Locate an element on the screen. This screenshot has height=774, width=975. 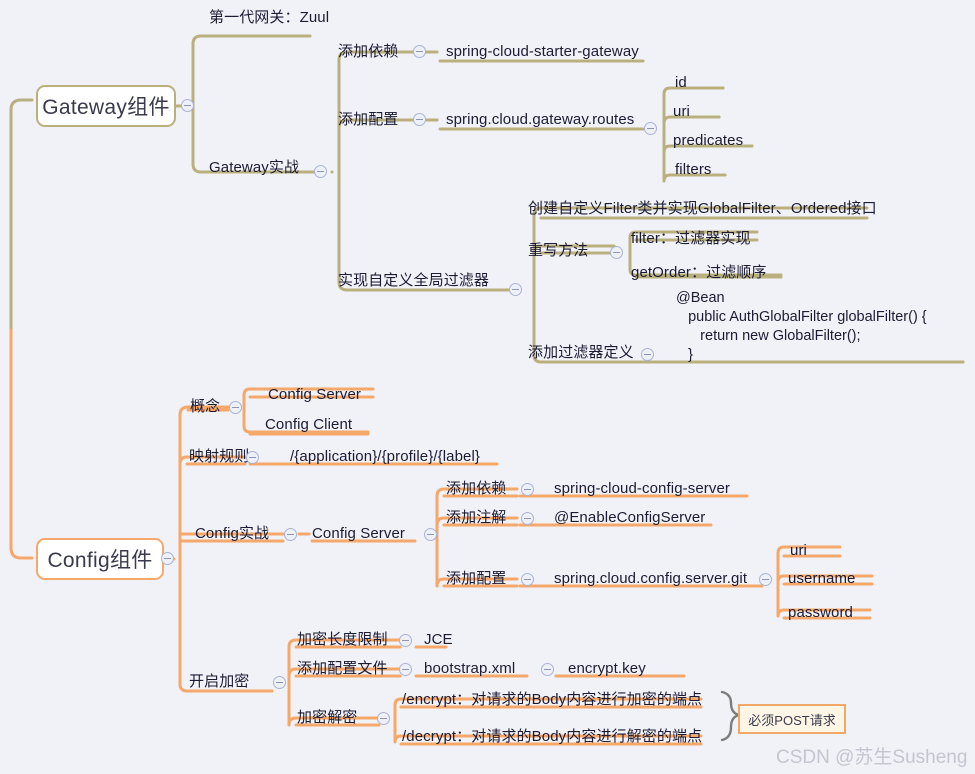
toggle-config-server-git is located at coordinates (765, 579).